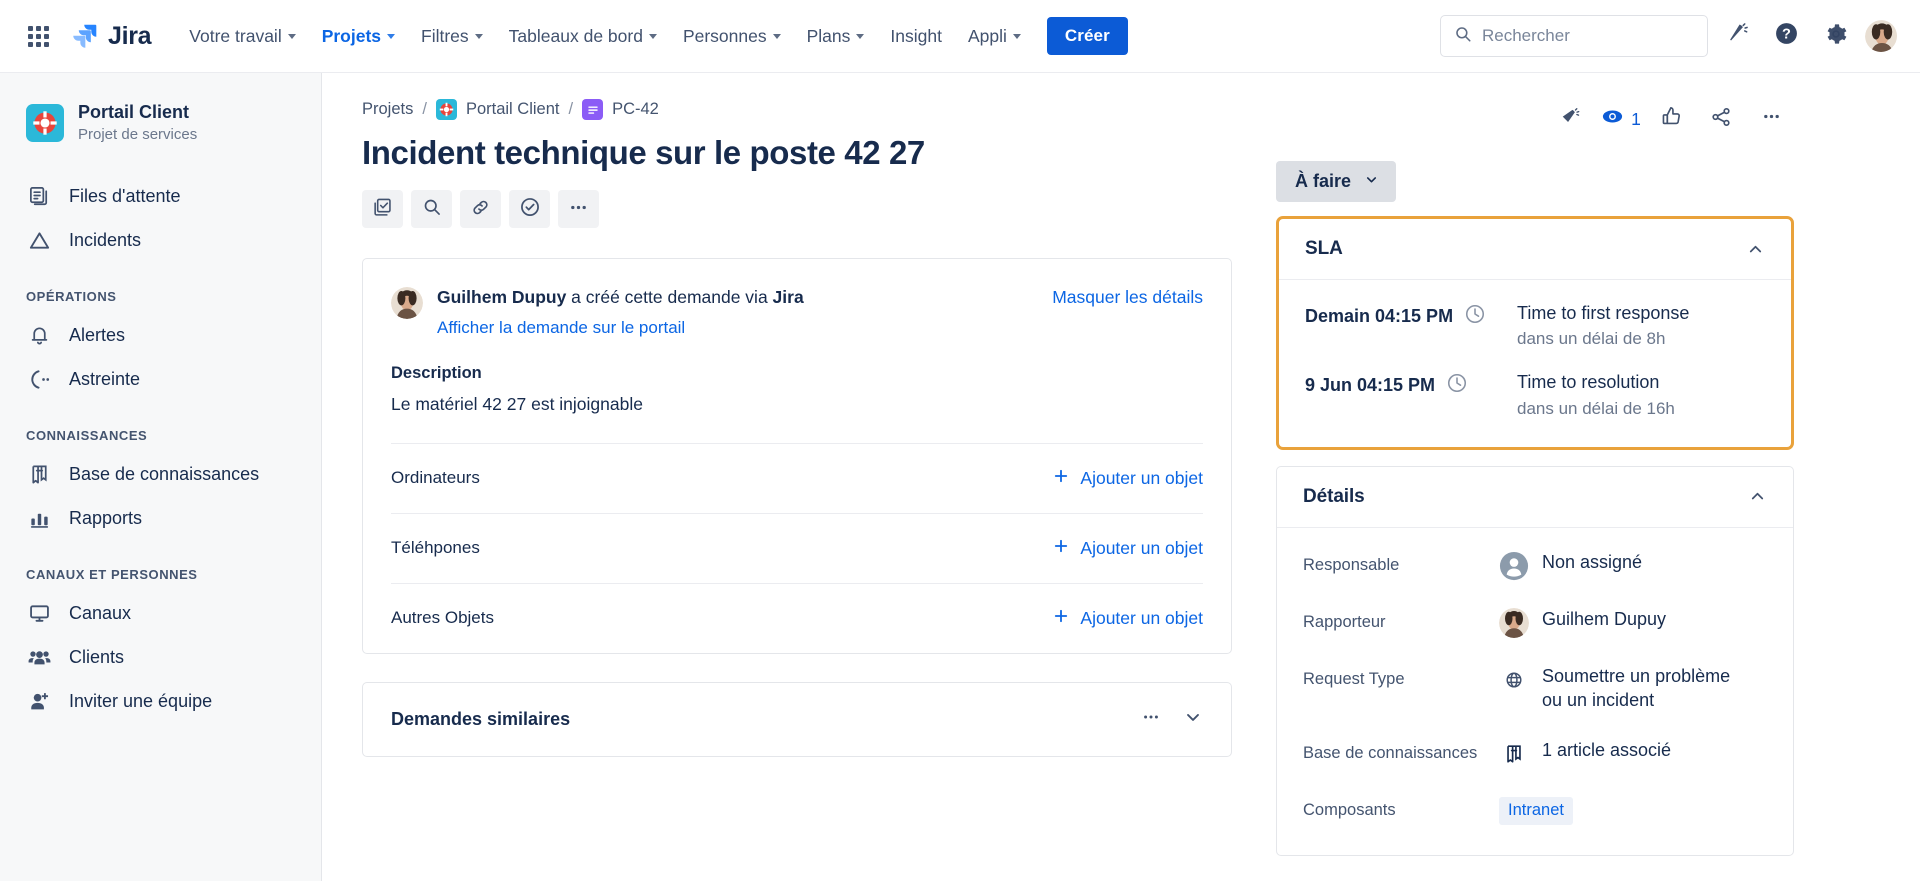  I want to click on sidebar-item-base-de-connaissances: Base de connaissances, so click(160, 475).